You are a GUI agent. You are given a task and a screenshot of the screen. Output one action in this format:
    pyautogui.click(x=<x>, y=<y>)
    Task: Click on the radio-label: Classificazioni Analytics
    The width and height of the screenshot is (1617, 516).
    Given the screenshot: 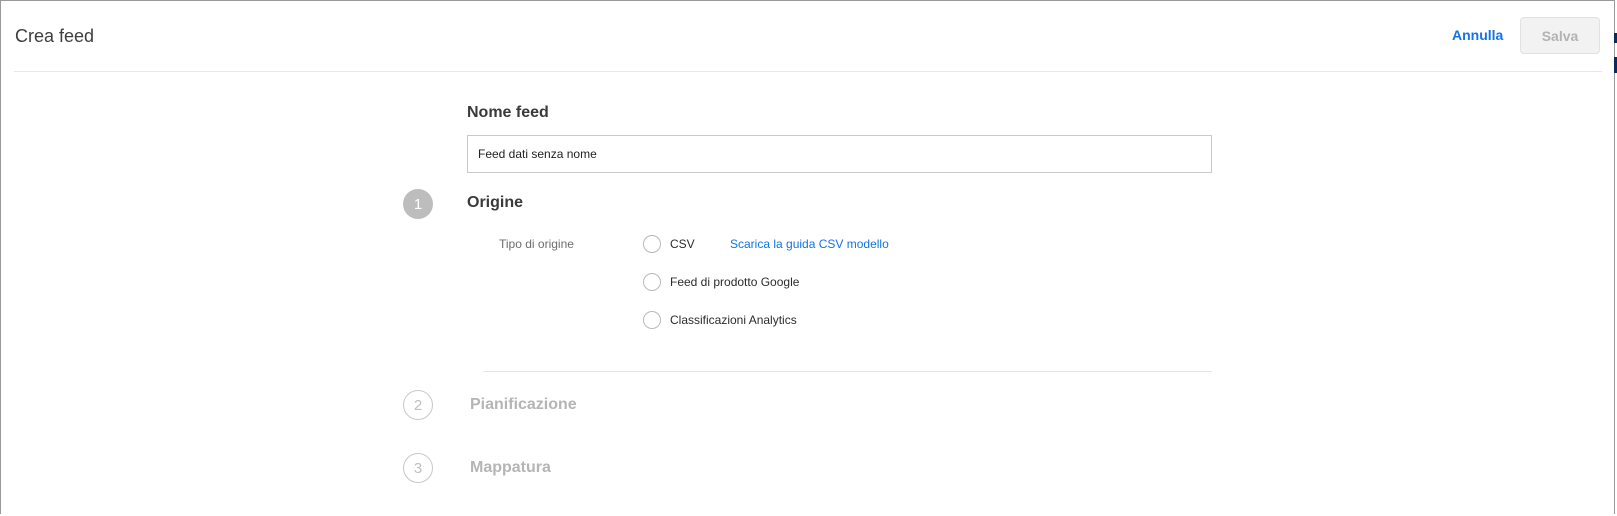 What is the action you would take?
    pyautogui.click(x=733, y=320)
    